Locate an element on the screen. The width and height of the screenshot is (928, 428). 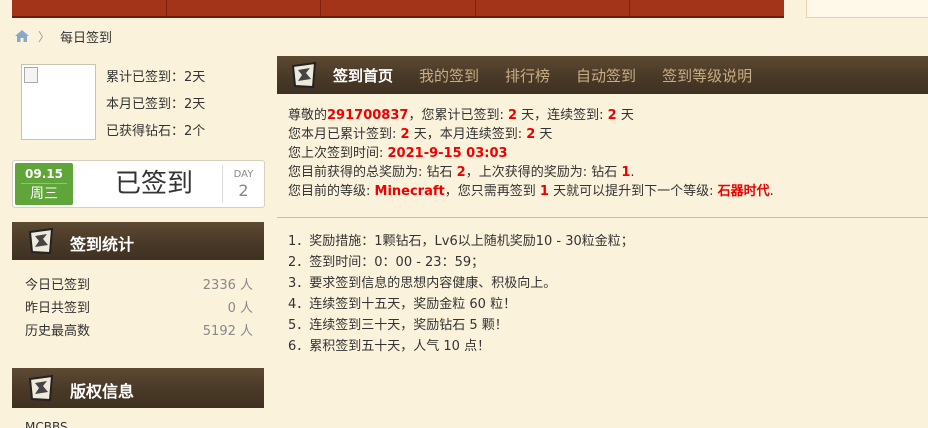
info-line-total: 尊敬的291700837，您累计已签到: 2 天，连续签到: 2 天 is located at coordinates (461, 115).